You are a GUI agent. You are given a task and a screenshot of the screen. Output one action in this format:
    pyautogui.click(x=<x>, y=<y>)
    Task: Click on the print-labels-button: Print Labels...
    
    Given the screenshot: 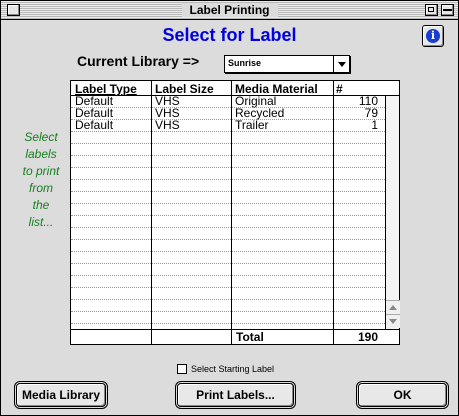 What is the action you would take?
    pyautogui.click(x=235, y=395)
    